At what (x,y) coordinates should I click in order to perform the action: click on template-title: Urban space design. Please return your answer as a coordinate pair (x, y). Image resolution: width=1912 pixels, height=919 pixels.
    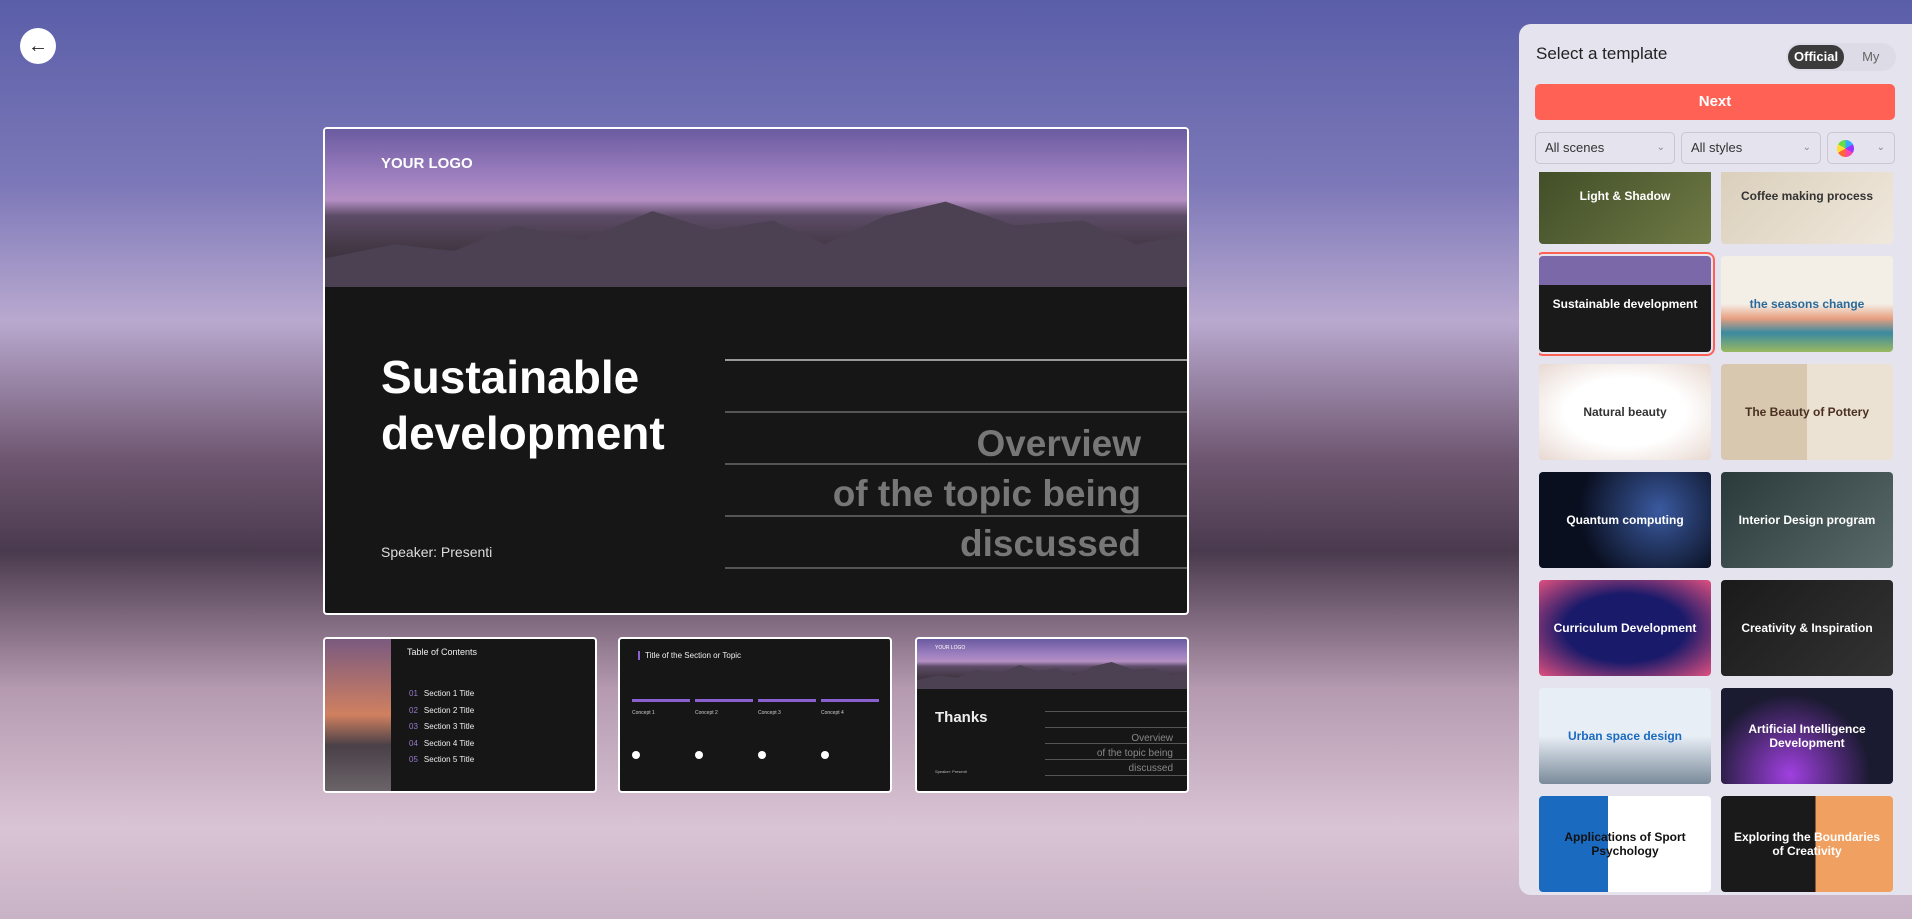
    Looking at the image, I should click on (1625, 736).